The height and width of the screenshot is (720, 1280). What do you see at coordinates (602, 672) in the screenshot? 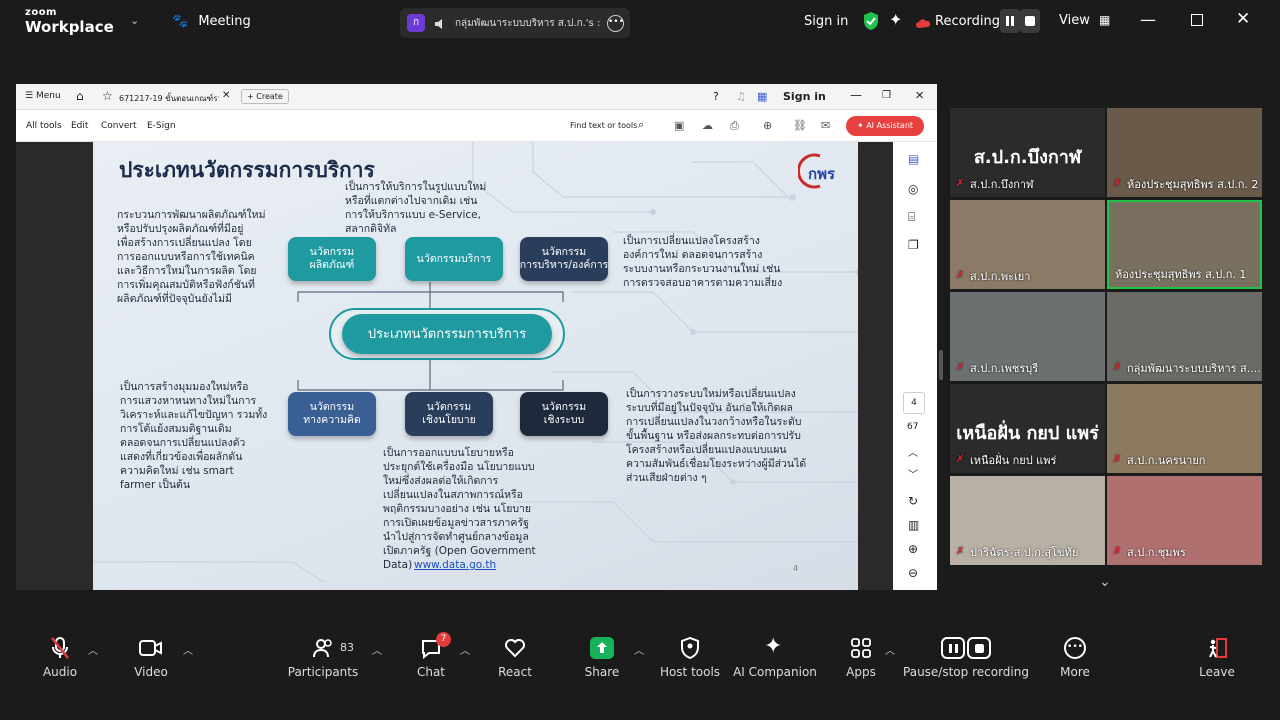
I see `share-label: Share` at bounding box center [602, 672].